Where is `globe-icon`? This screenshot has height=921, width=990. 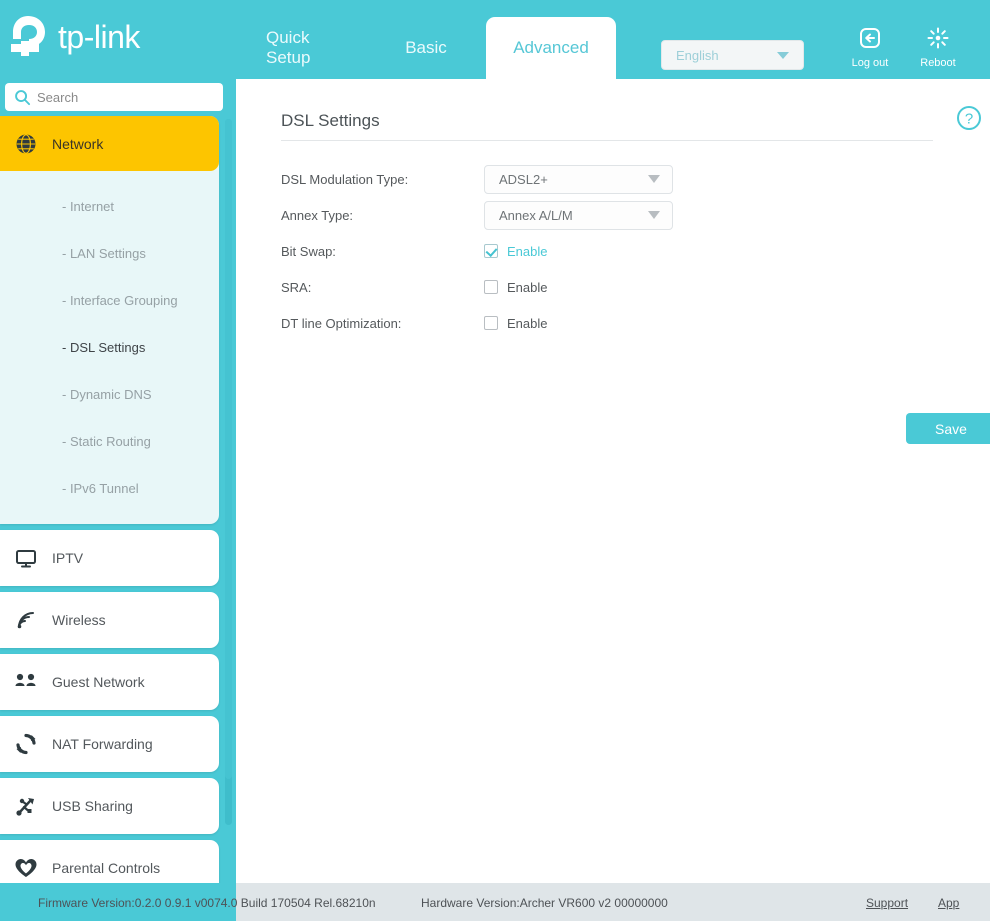 globe-icon is located at coordinates (26, 144).